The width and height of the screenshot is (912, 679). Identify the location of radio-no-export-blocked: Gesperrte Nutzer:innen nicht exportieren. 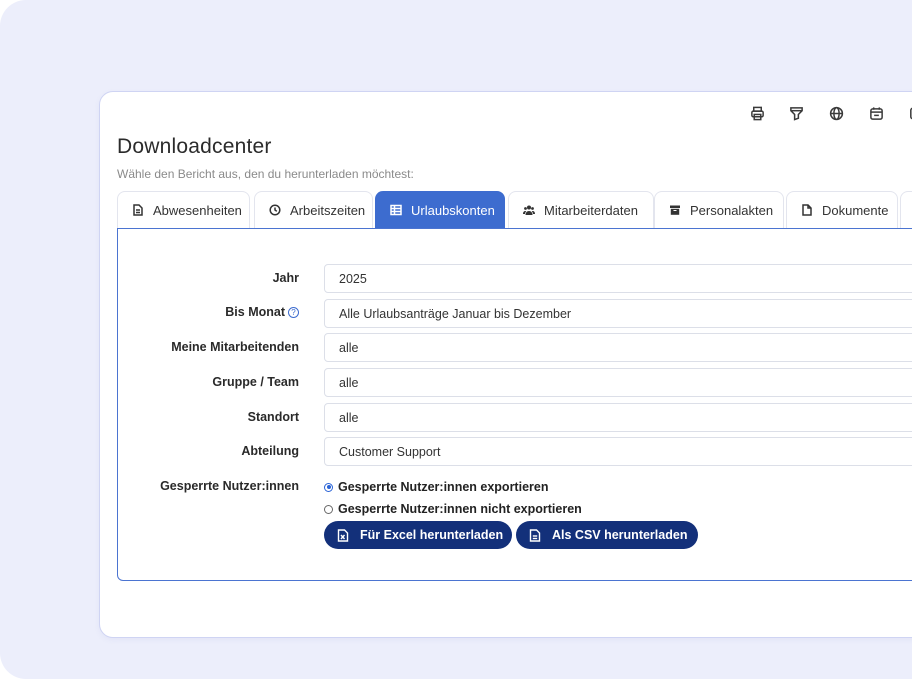
(453, 509).